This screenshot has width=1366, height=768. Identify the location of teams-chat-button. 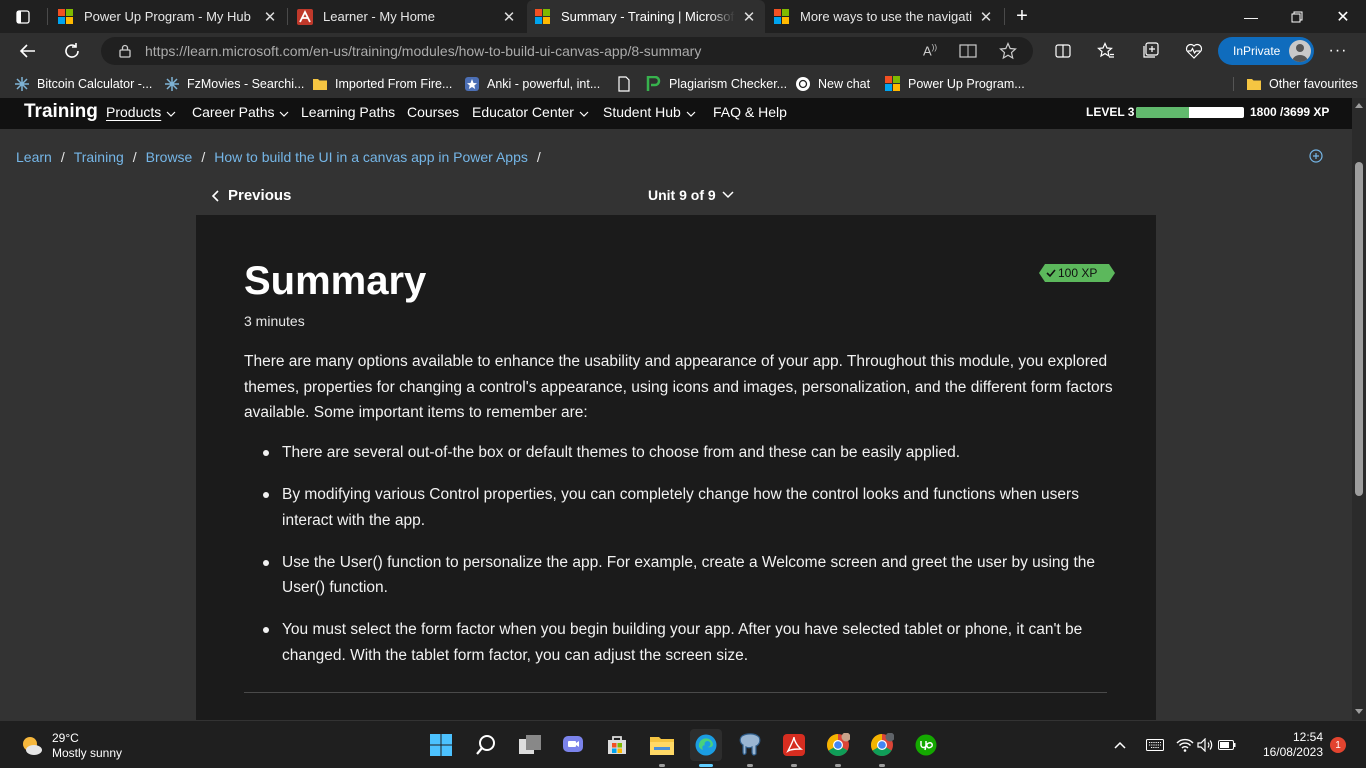
(573, 745).